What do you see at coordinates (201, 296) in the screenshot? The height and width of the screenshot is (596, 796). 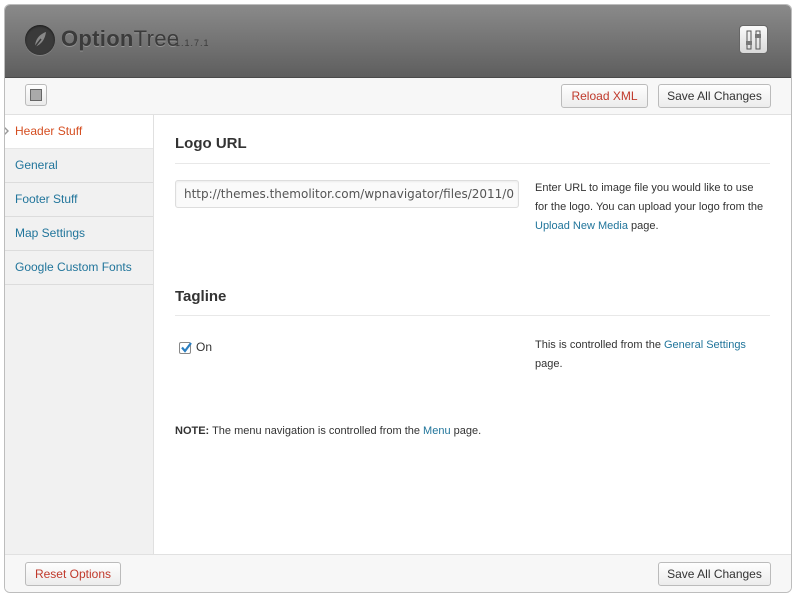 I see `tagline-heading: Tagline` at bounding box center [201, 296].